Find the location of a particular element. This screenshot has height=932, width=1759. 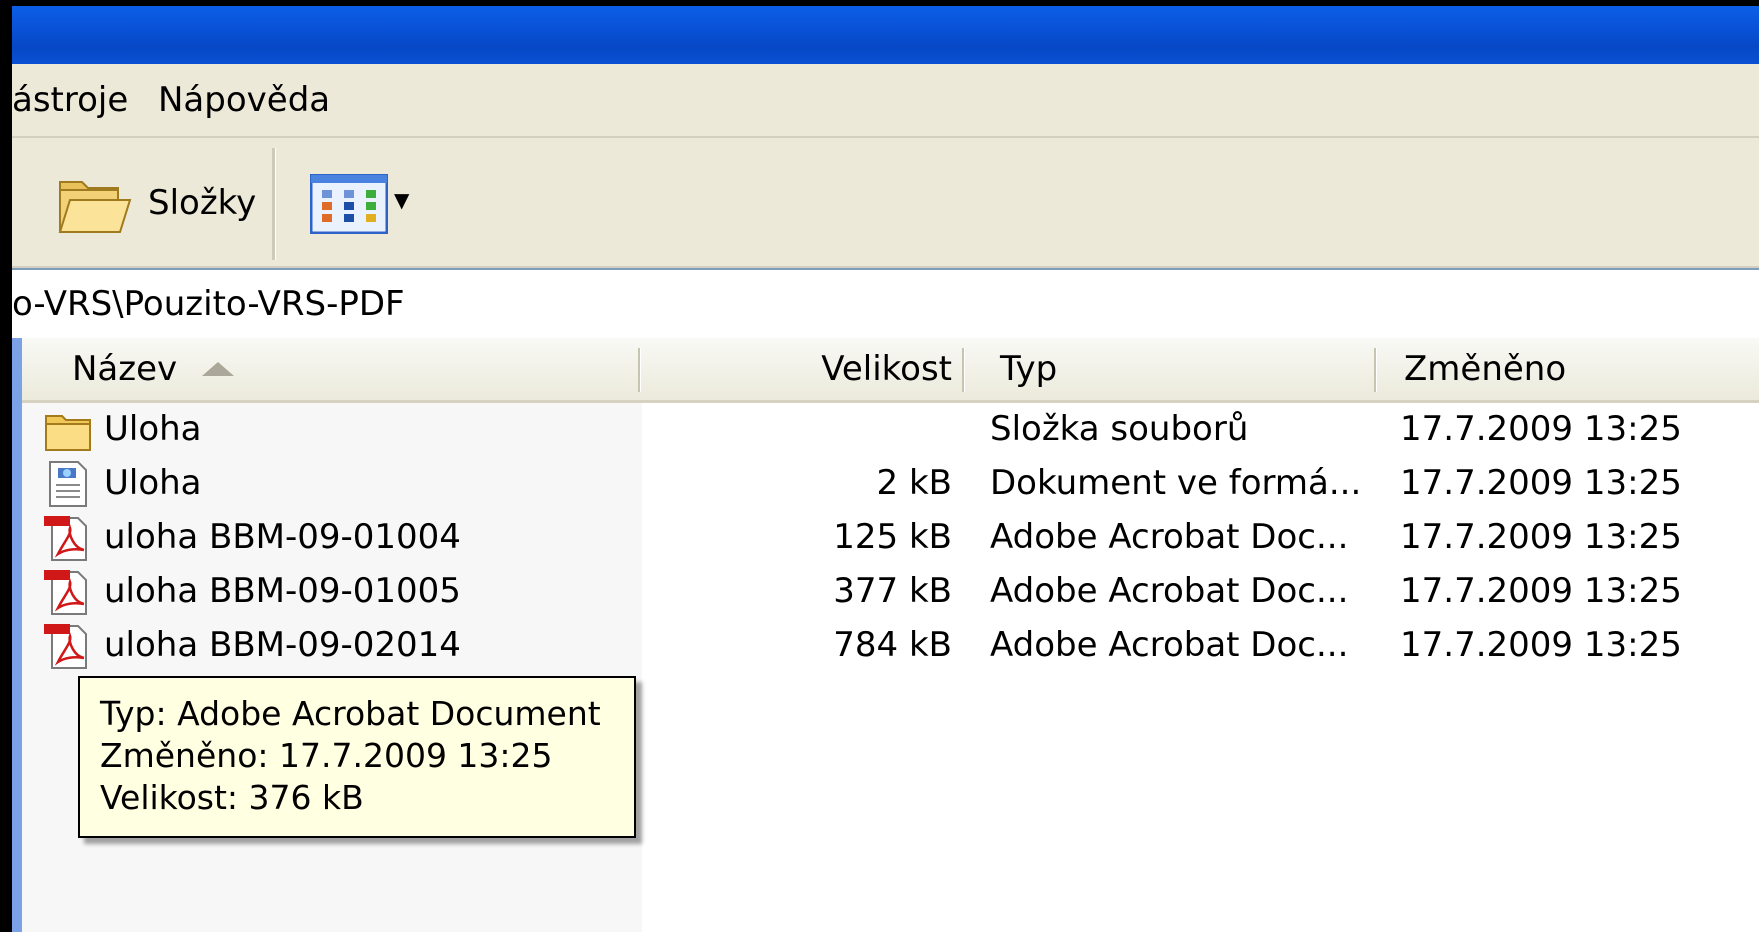

address-bar: o-VRS\Pouzito-VRS-PDF is located at coordinates (885, 304).